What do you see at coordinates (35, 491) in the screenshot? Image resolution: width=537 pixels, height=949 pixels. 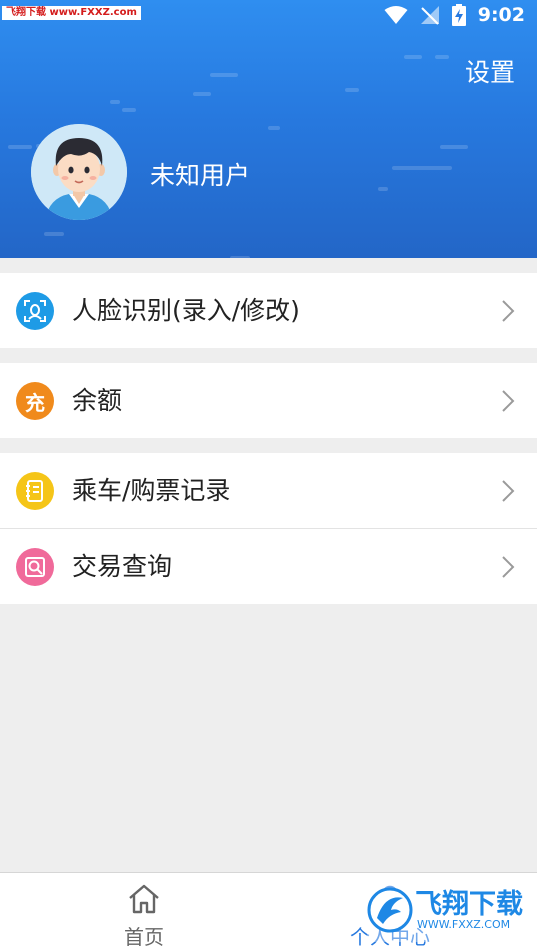 I see `notebook-icon` at bounding box center [35, 491].